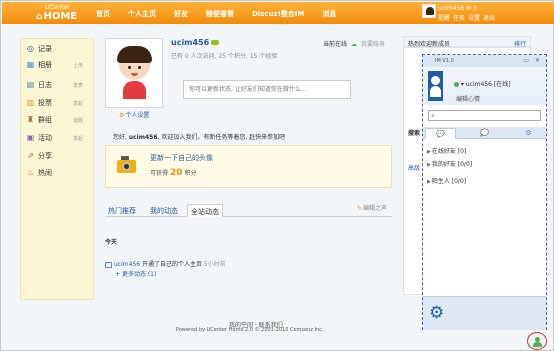 The height and width of the screenshot is (351, 554). What do you see at coordinates (199, 137) in the screenshot?
I see `welcome-message: 您好, ucim456, 欢迎加入我们。有新任务等着您, 赶快来参加吧` at bounding box center [199, 137].